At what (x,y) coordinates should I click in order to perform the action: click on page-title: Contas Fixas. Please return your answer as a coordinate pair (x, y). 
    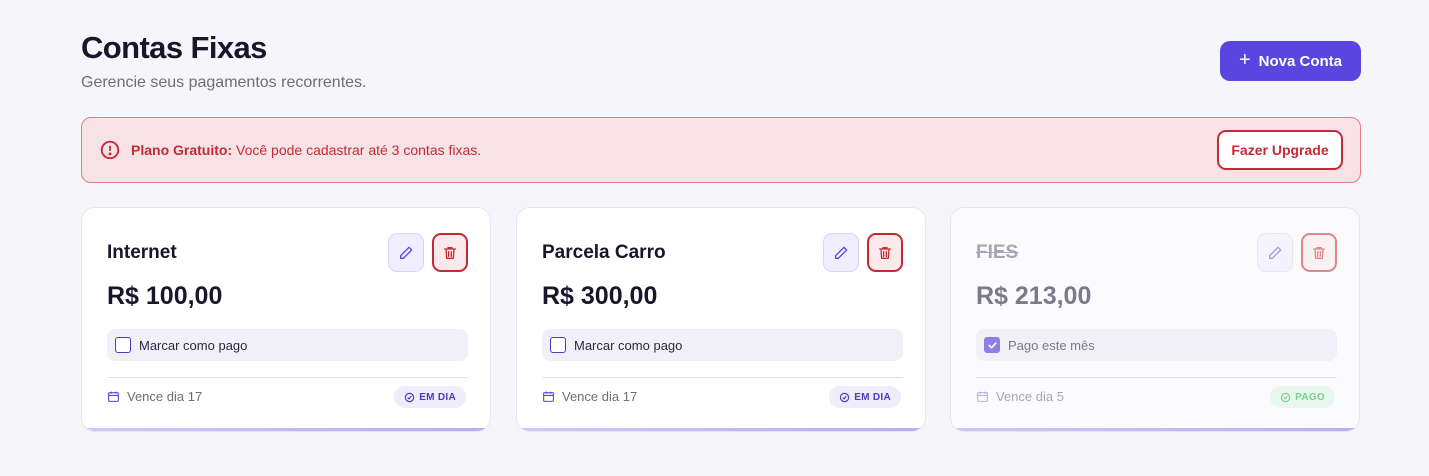
    Looking at the image, I should click on (174, 47).